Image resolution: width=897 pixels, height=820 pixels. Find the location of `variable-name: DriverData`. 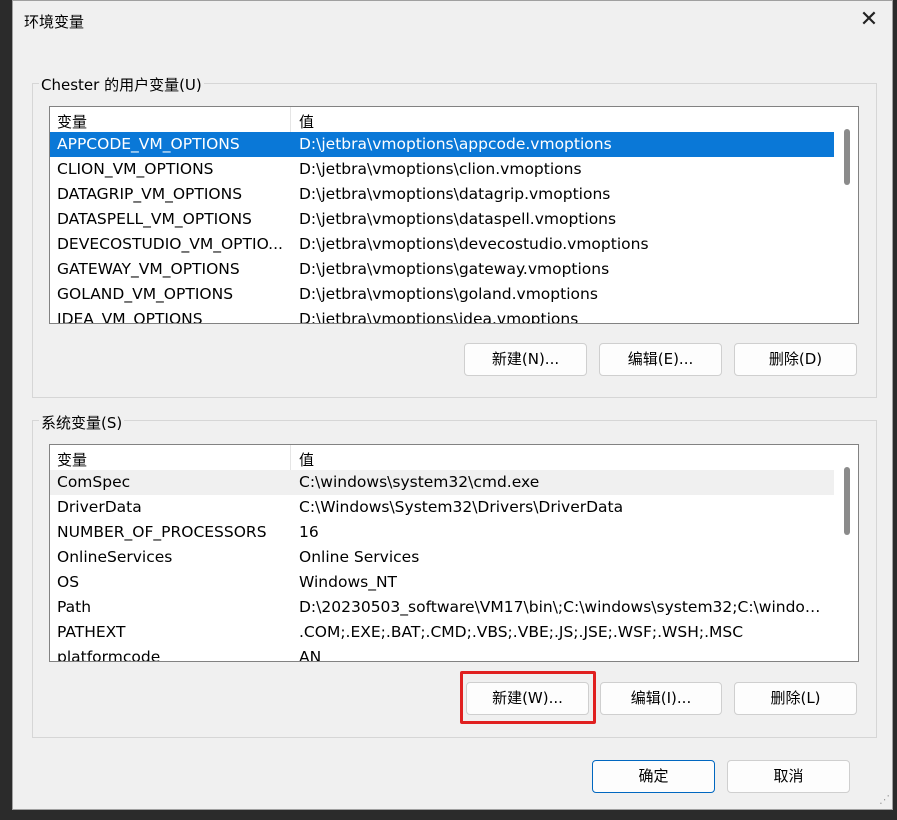

variable-name: DriverData is located at coordinates (99, 507).